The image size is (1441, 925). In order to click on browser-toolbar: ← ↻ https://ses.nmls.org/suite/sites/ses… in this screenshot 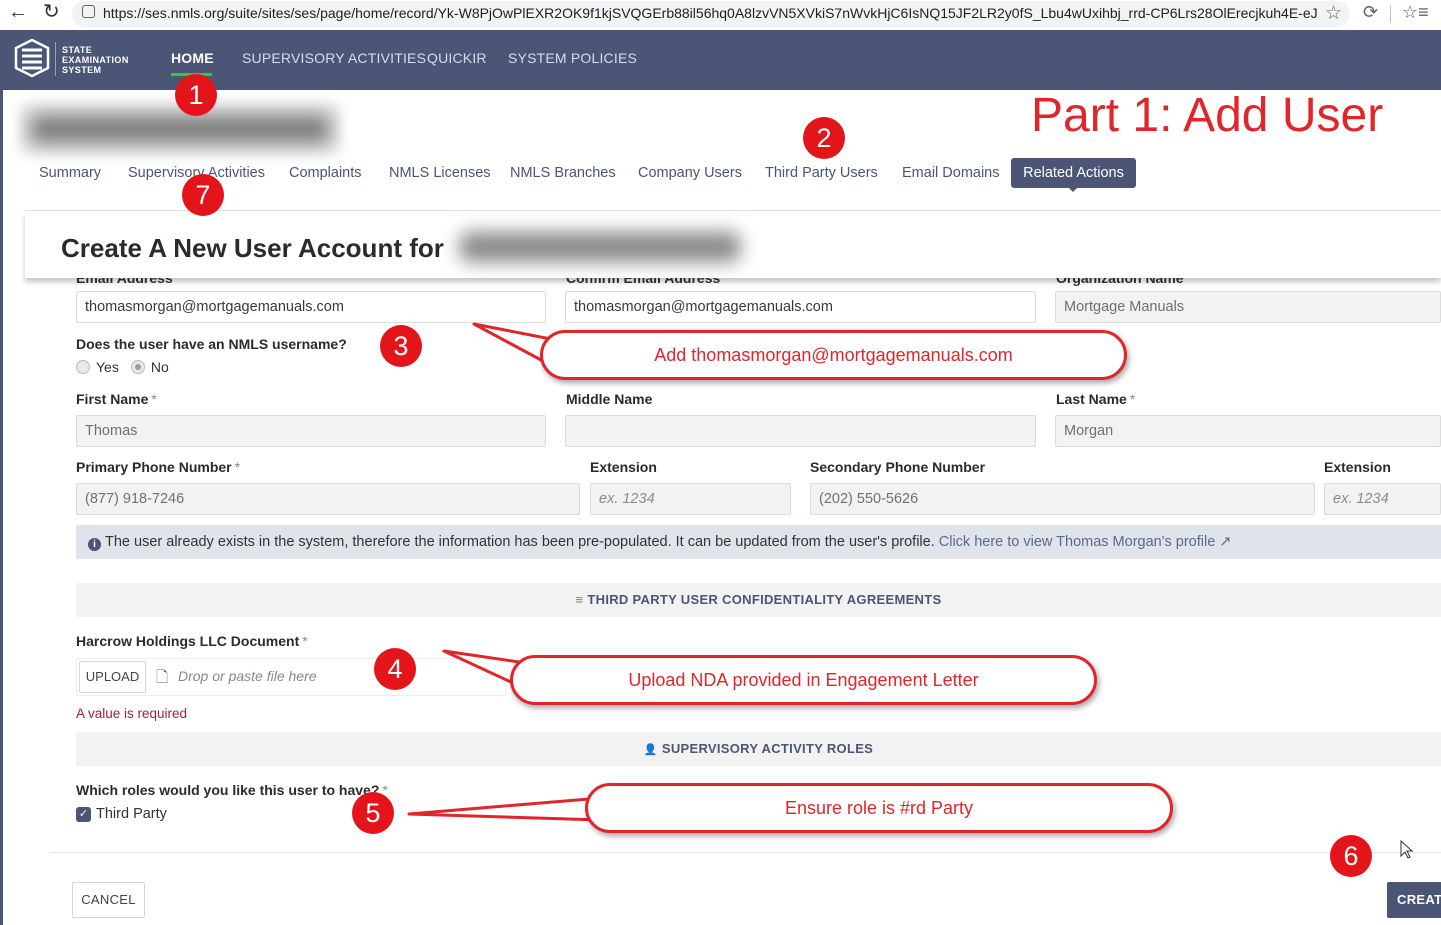, I will do `click(720, 14)`.